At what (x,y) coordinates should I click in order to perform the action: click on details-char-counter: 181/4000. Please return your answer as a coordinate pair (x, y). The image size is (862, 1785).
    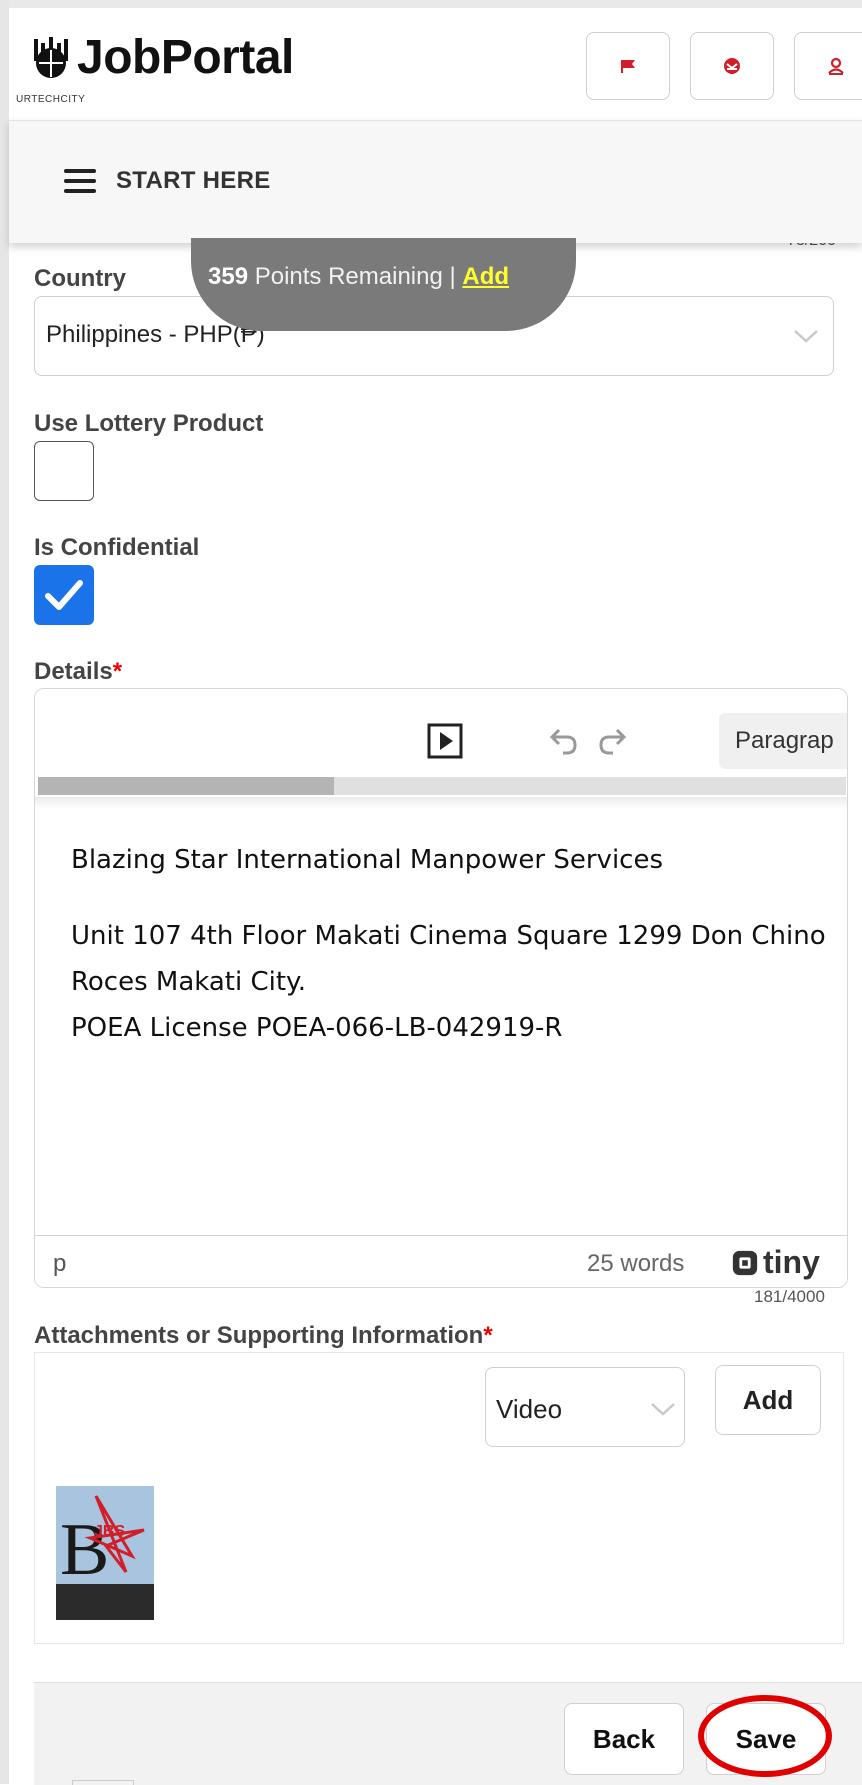
    Looking at the image, I should click on (789, 1296).